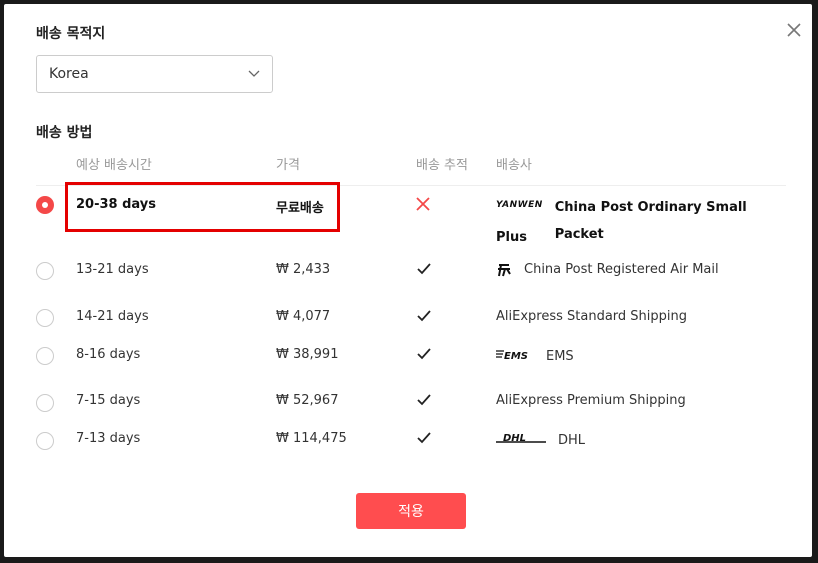 The height and width of the screenshot is (563, 818). Describe the element at coordinates (154, 74) in the screenshot. I see `country-select: Korea` at that location.